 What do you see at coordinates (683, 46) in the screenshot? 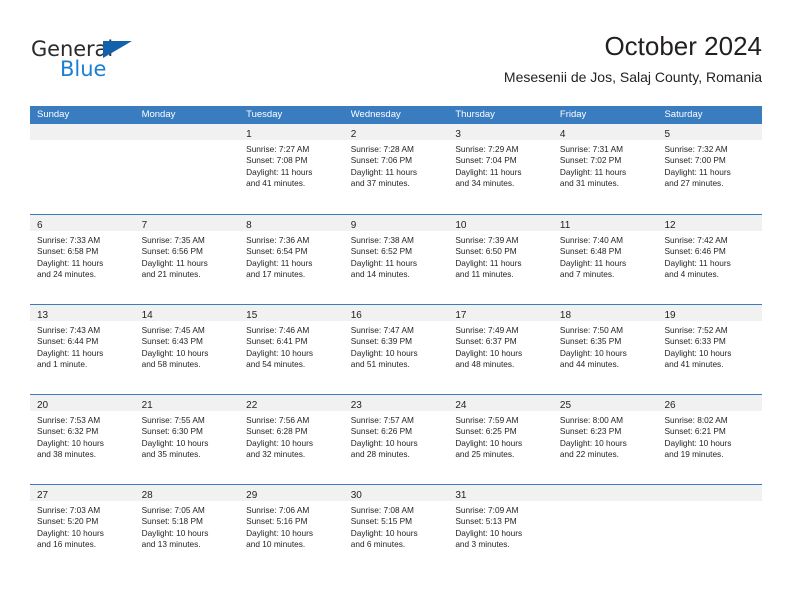
I see `page-title: October 2024` at bounding box center [683, 46].